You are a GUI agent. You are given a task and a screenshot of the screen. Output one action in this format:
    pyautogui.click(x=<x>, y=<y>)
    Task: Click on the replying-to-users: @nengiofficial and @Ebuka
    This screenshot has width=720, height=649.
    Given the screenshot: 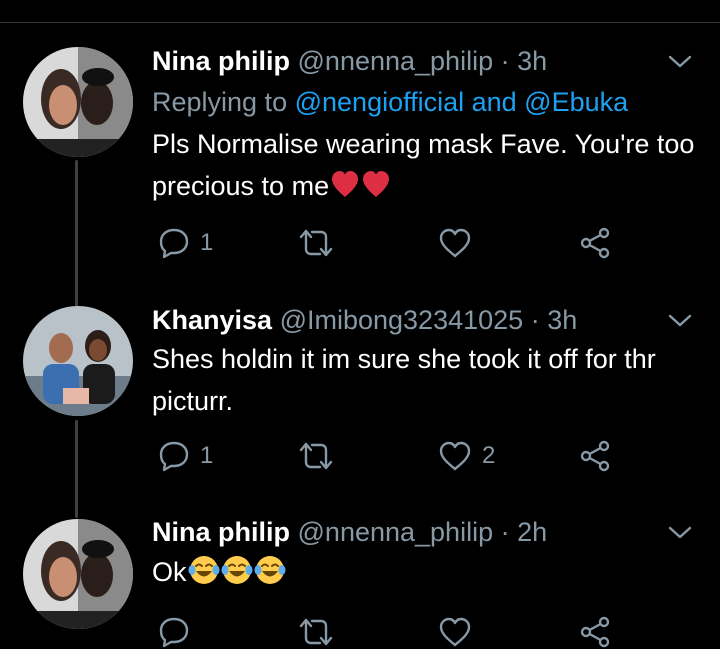 What is the action you would take?
    pyautogui.click(x=462, y=102)
    